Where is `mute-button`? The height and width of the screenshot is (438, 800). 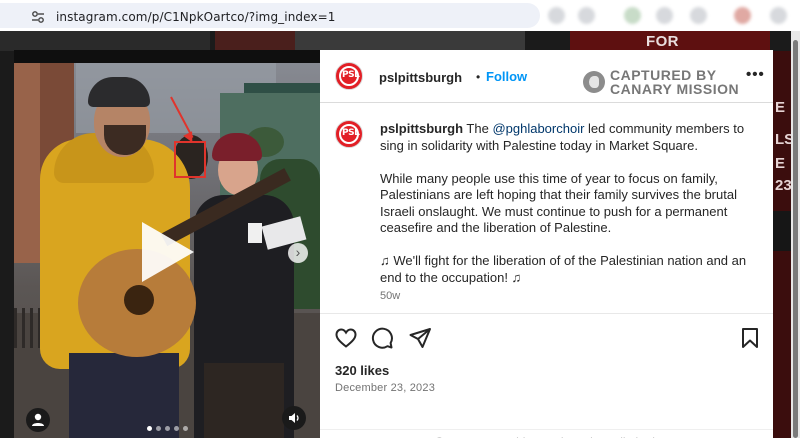 mute-button is located at coordinates (294, 418).